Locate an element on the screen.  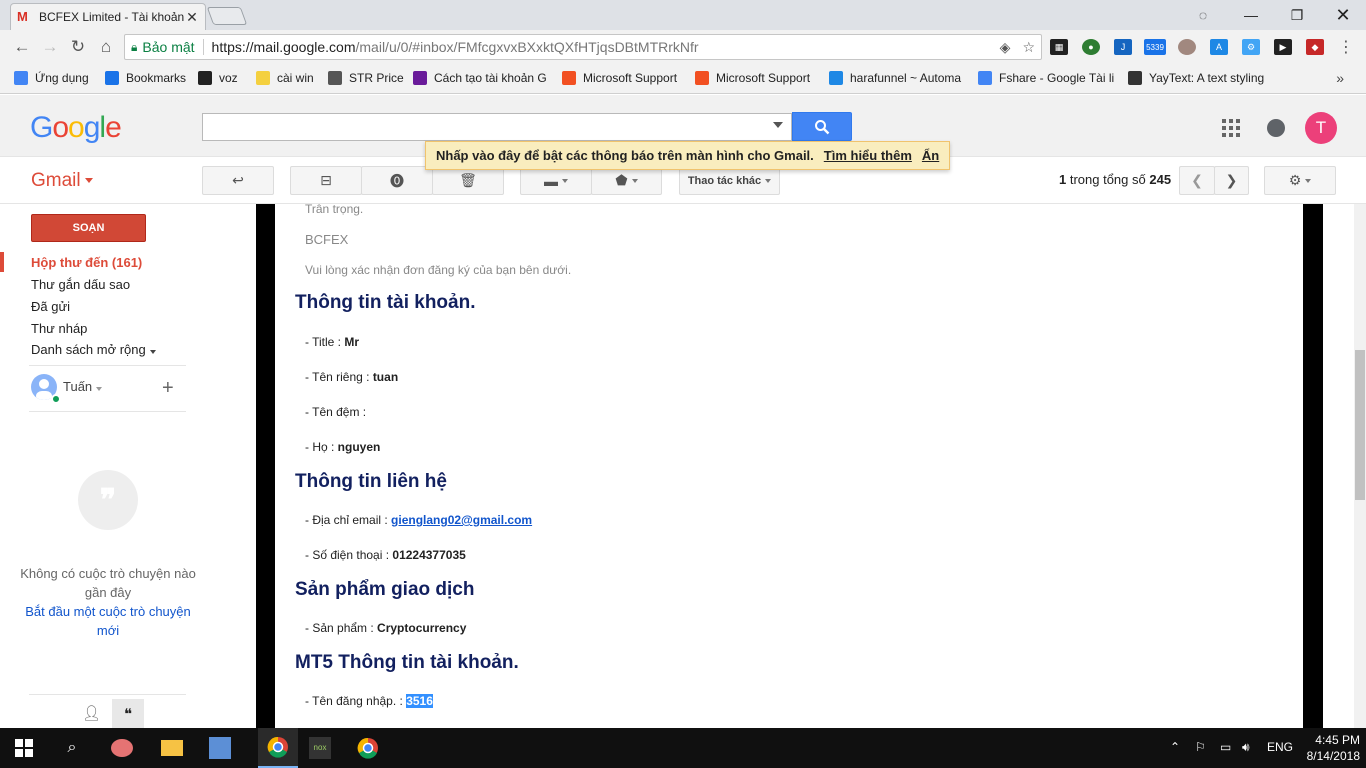
newer-button: ❮ is located at coordinates (1197, 180).